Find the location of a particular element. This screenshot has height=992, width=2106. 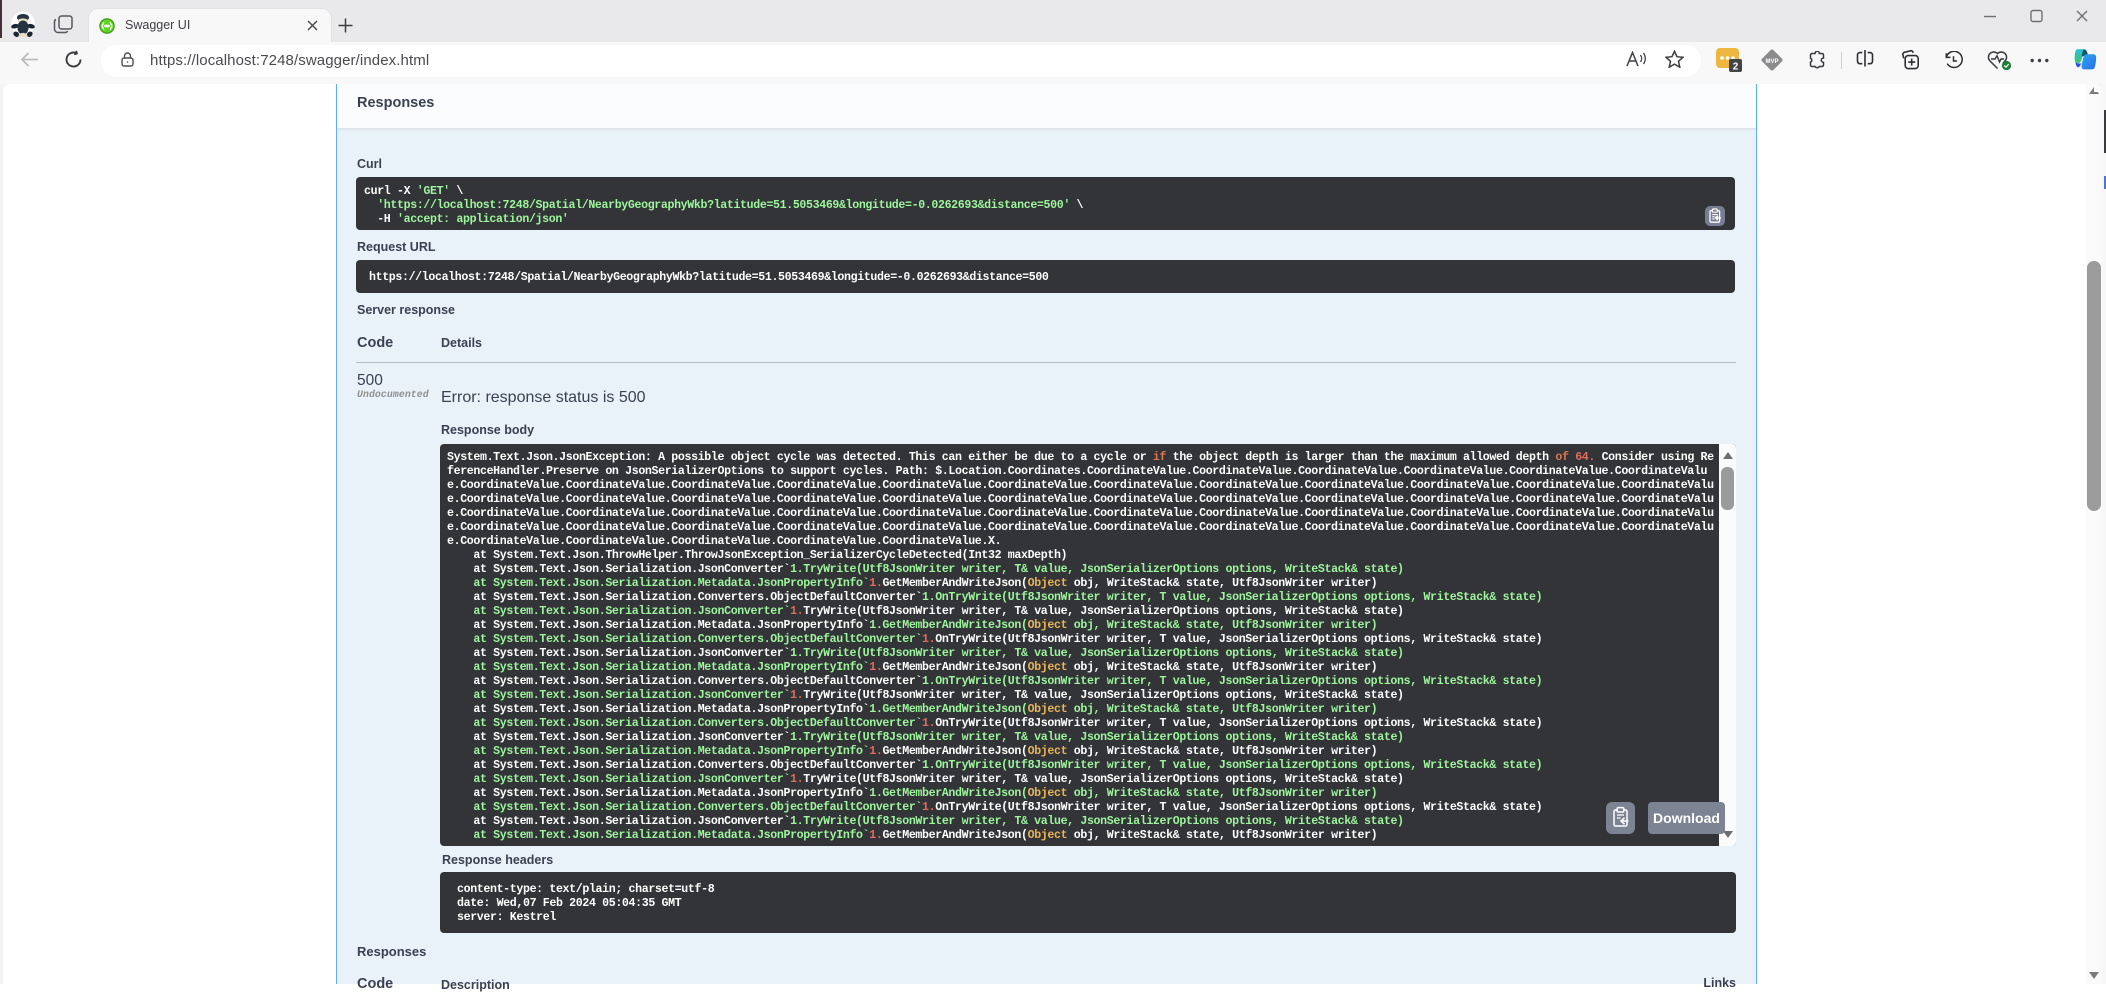

svg-text: MVP is located at coordinates (1771, 62).